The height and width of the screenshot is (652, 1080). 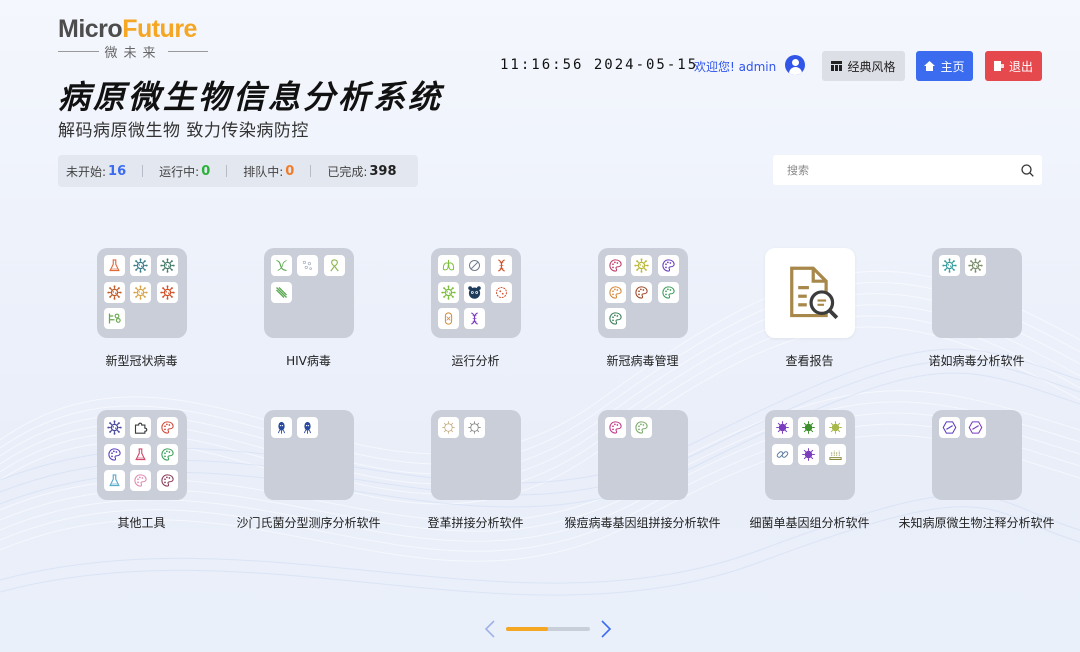 What do you see at coordinates (606, 629) in the screenshot?
I see `chevron-right-icon` at bounding box center [606, 629].